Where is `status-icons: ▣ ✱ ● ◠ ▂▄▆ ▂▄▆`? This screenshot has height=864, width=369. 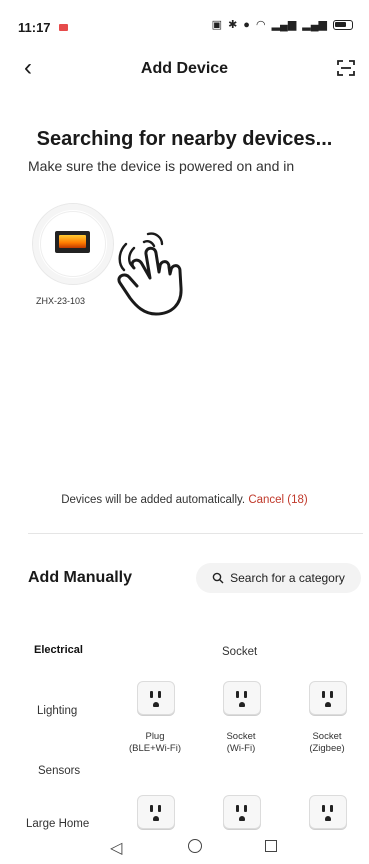 status-icons: ▣ ✱ ● ◠ ▂▄▆ ▂▄▆ is located at coordinates (282, 24).